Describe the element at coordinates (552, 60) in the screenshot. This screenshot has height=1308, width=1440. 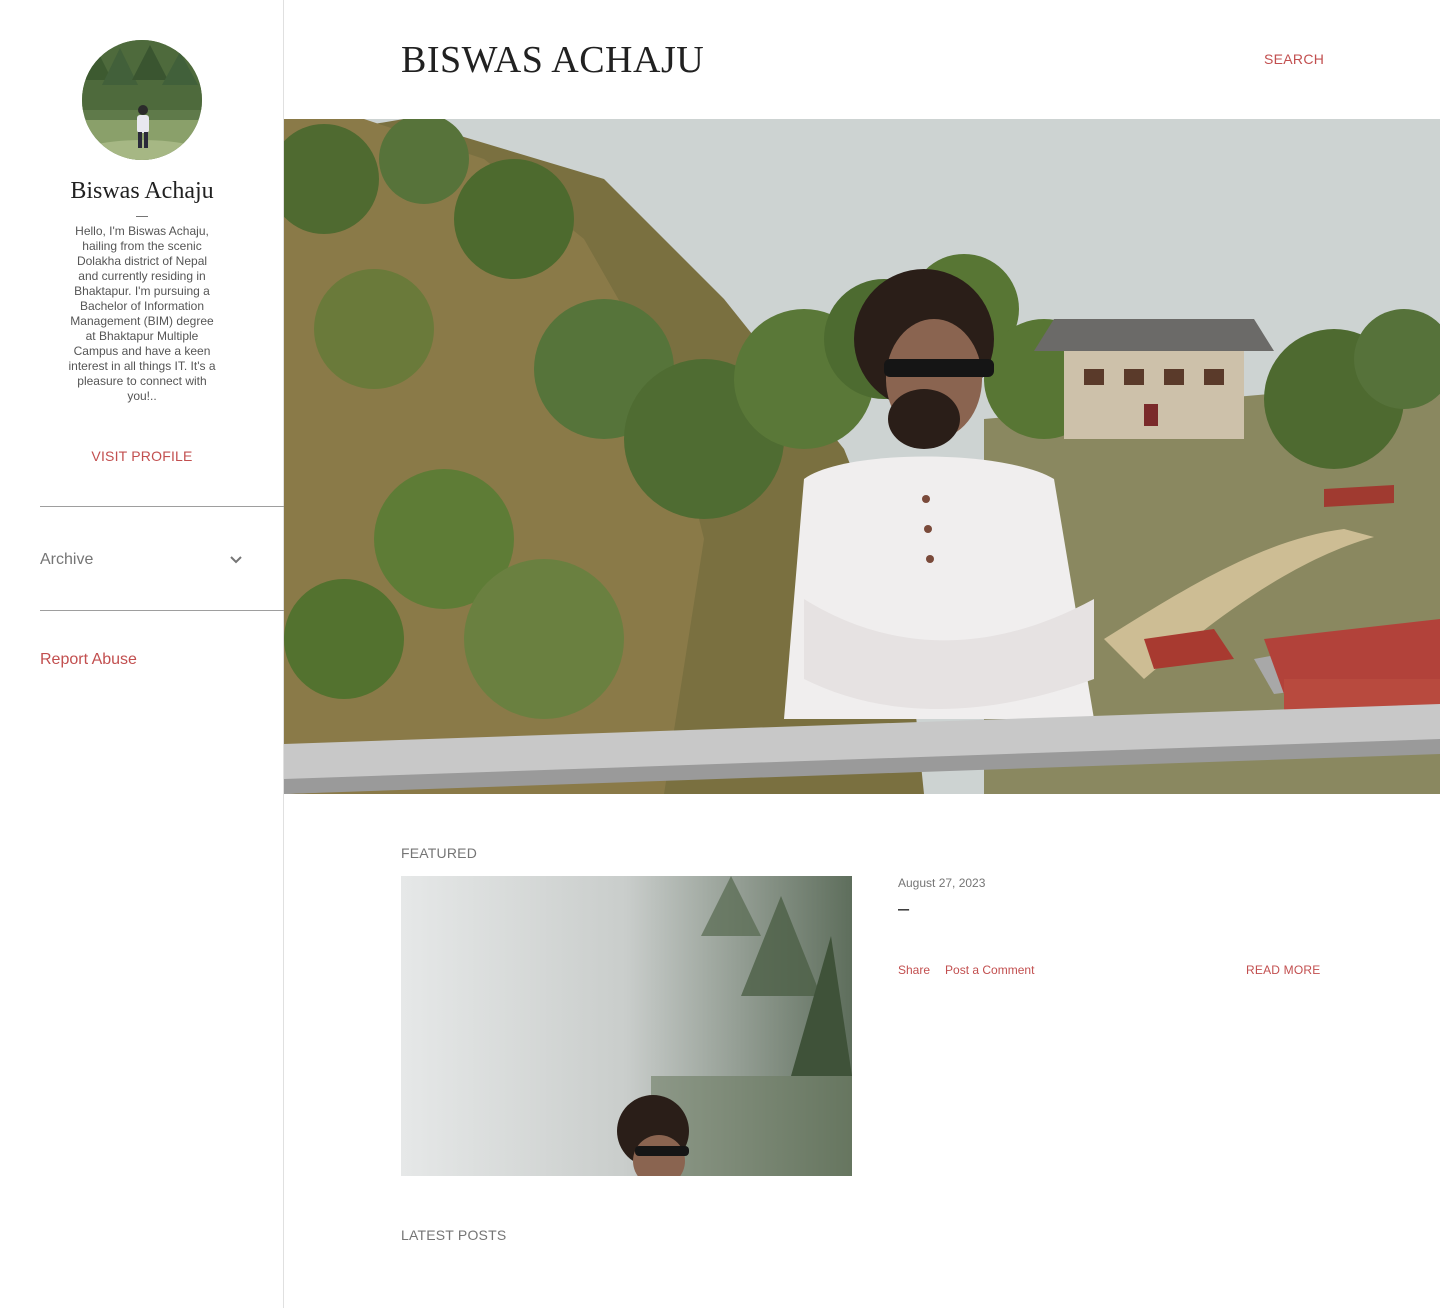
I see `blog-title: BISWAS ACHAJU` at that location.